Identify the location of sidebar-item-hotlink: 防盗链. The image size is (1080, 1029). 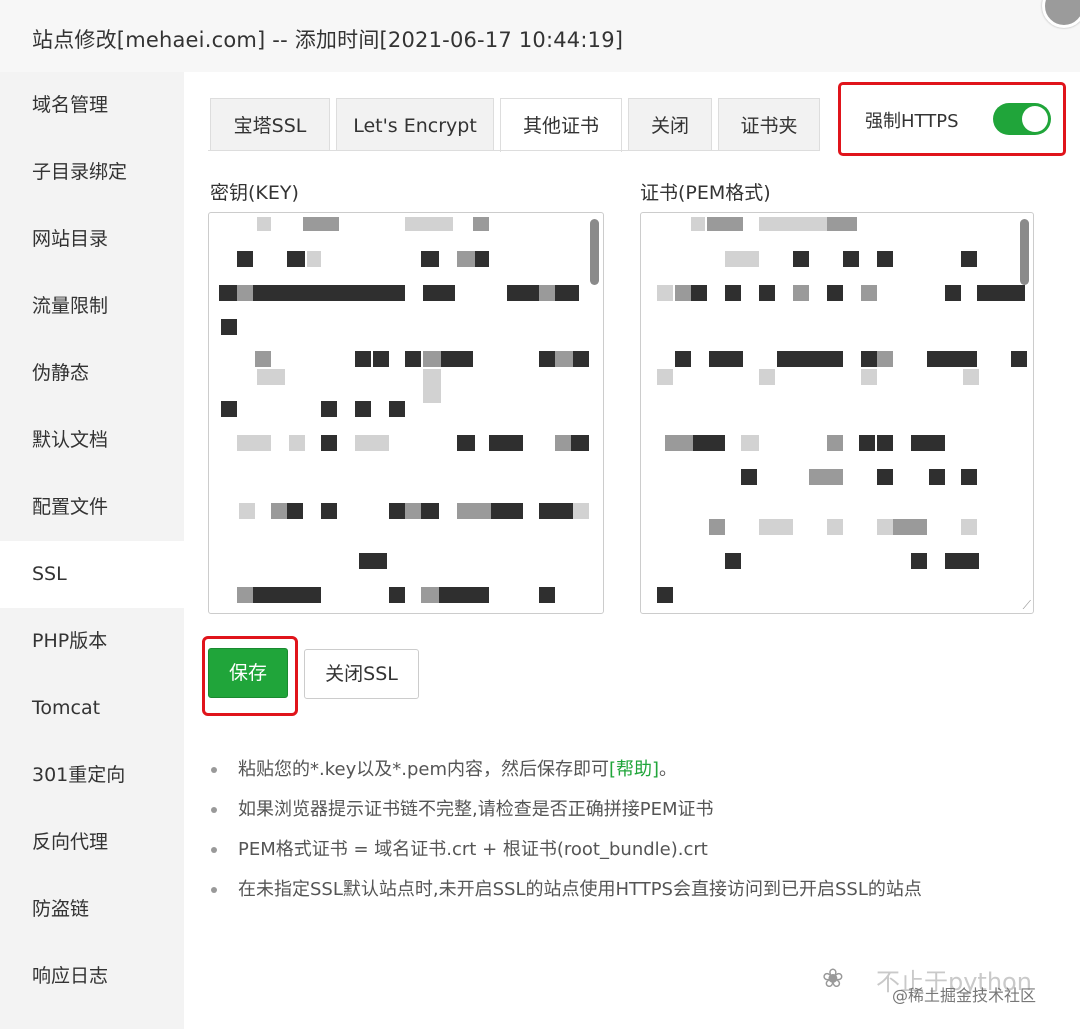
(92, 909).